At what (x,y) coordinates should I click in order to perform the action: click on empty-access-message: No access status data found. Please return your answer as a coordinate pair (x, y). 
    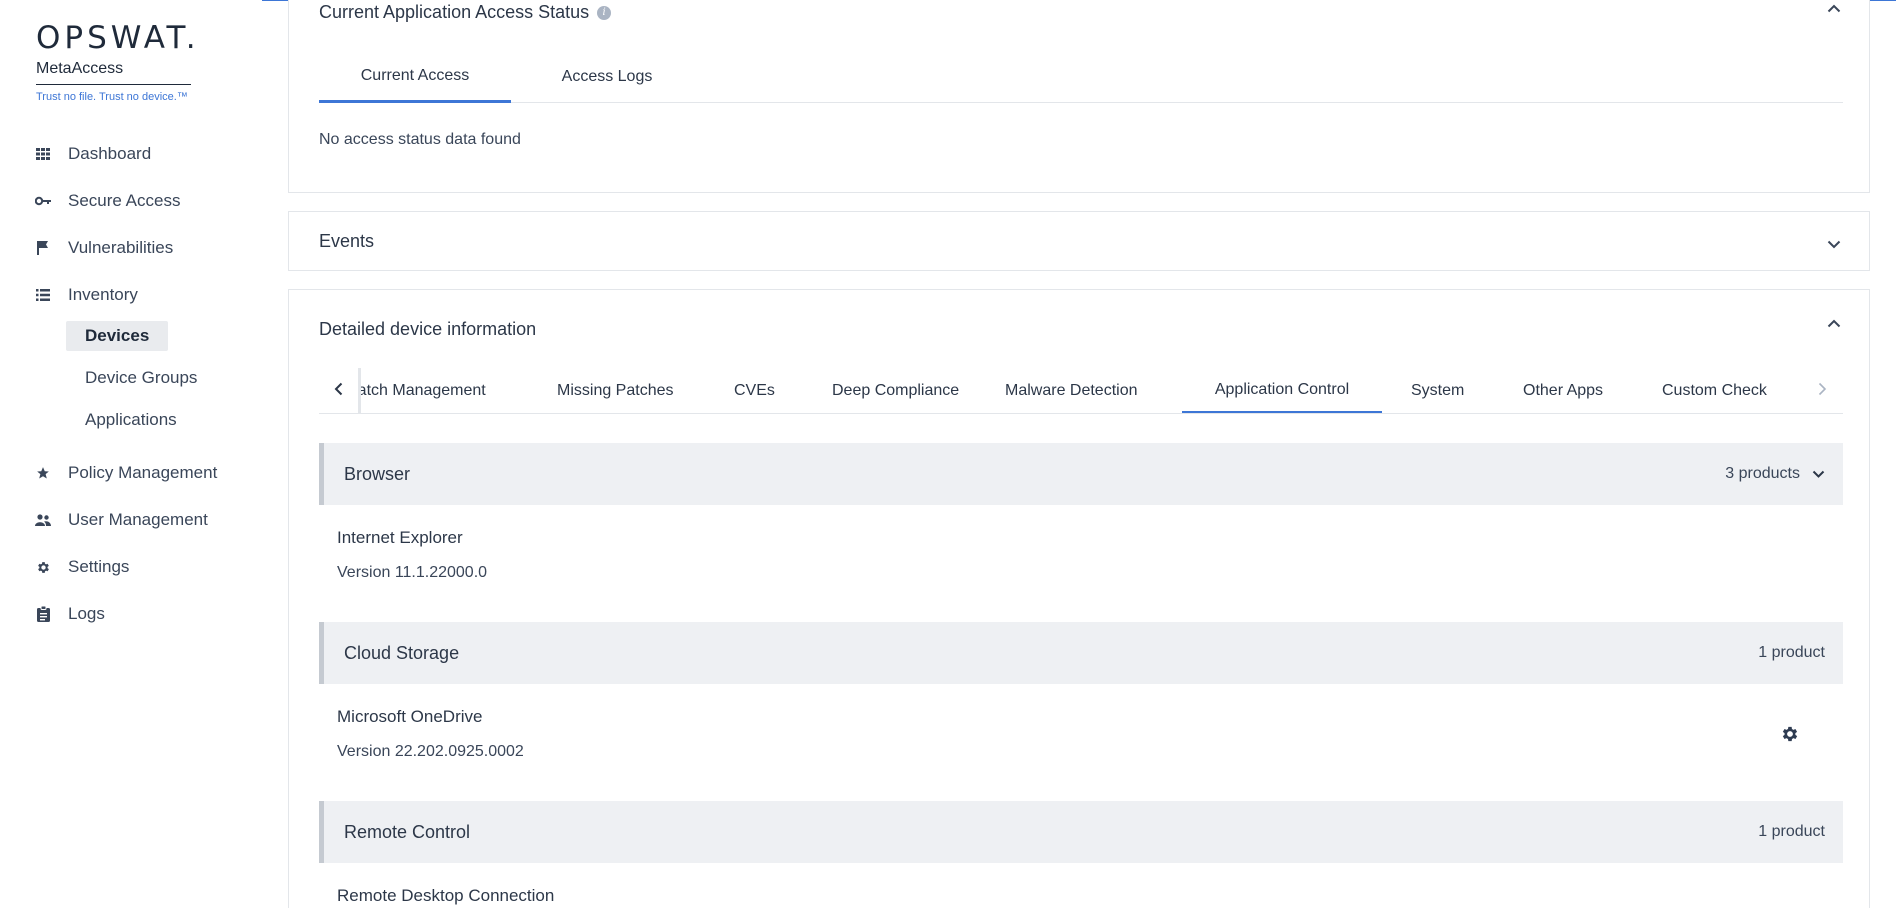
    Looking at the image, I should click on (420, 139).